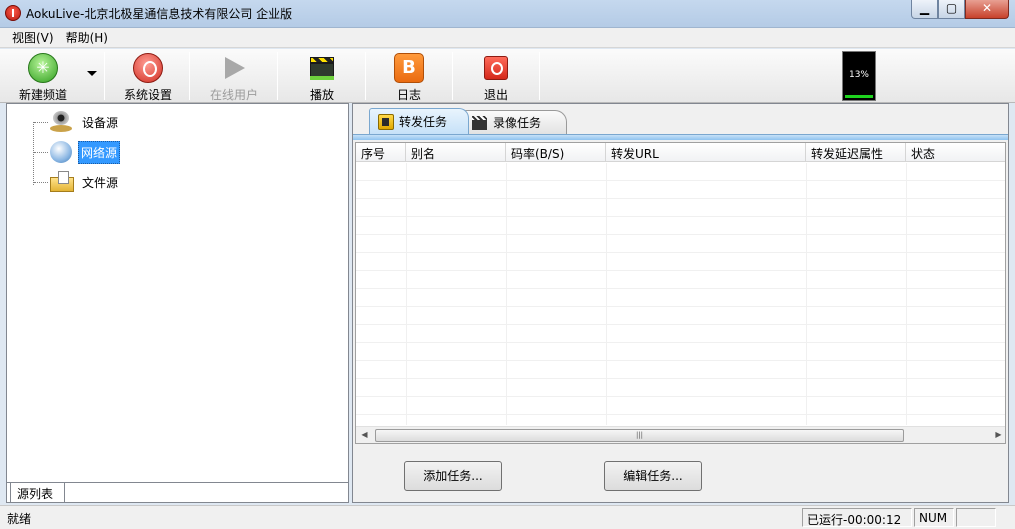 The width and height of the screenshot is (1015, 529). Describe the element at coordinates (857, 517) in the screenshot. I see `runtime-indicator: 已运行-00:00:12` at that location.